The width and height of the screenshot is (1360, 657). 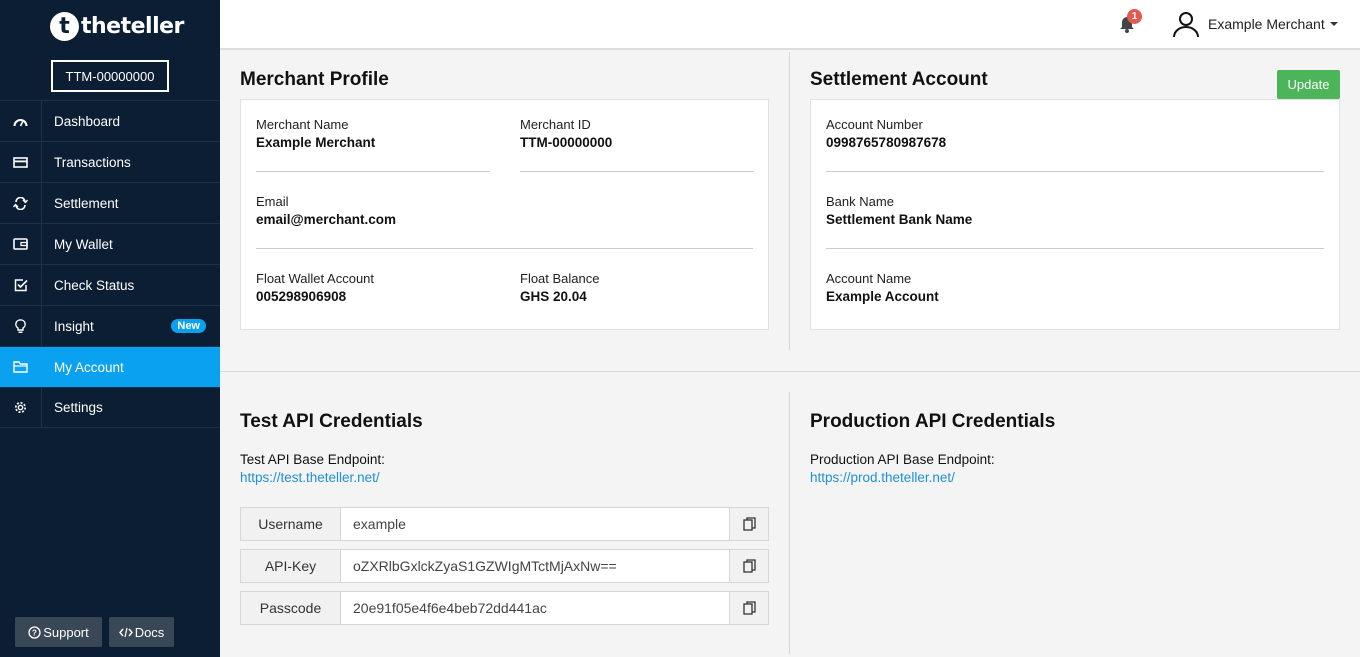 I want to click on user-menu: Example Merchant, so click(x=1255, y=24).